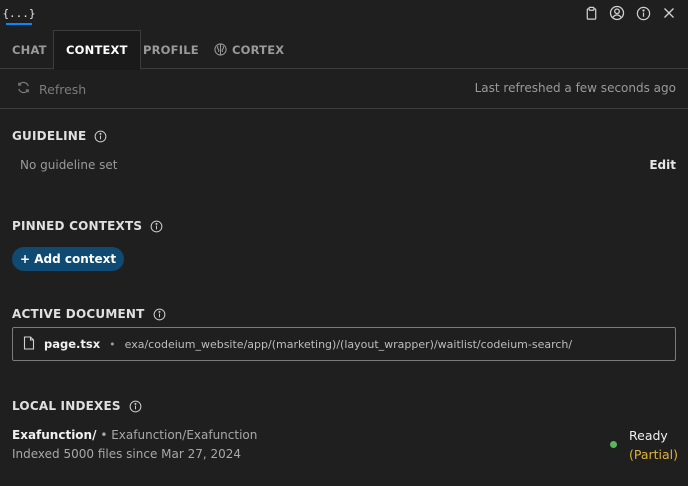 The width and height of the screenshot is (688, 486). I want to click on top-toolbar, so click(630, 13).